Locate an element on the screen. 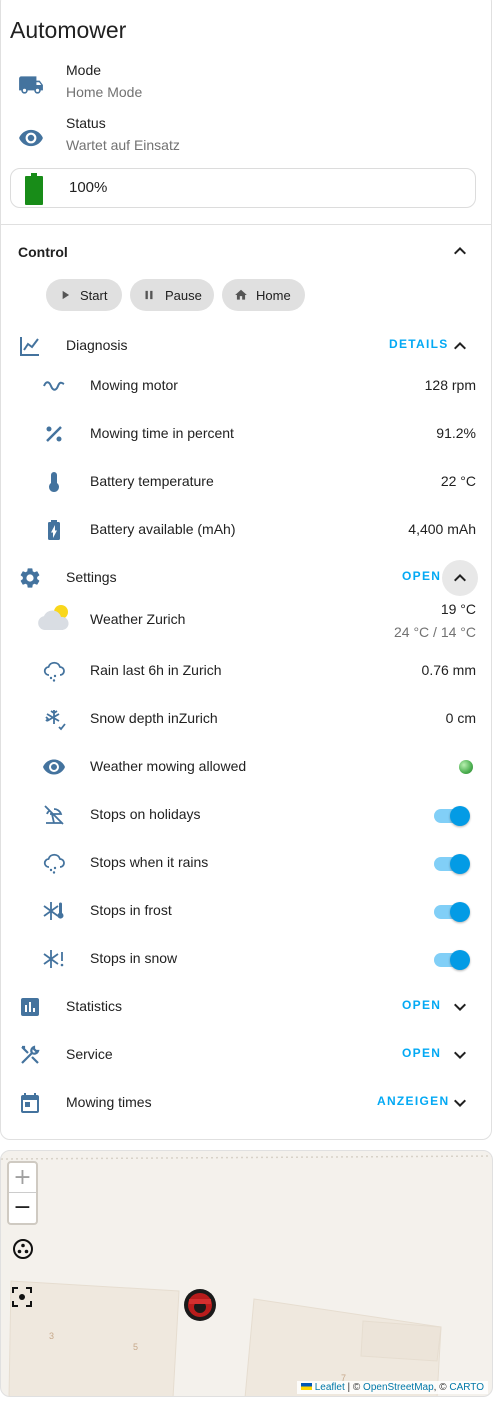 Image resolution: width=494 pixels, height=1403 pixels. status-label: Status is located at coordinates (86, 123).